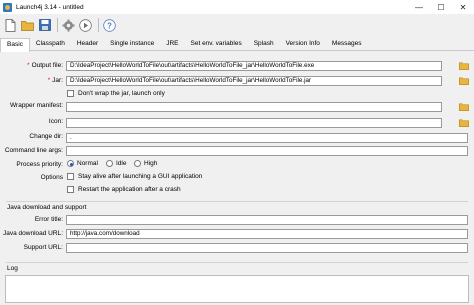  I want to click on tab-env-variables: Set env. variables, so click(216, 44).